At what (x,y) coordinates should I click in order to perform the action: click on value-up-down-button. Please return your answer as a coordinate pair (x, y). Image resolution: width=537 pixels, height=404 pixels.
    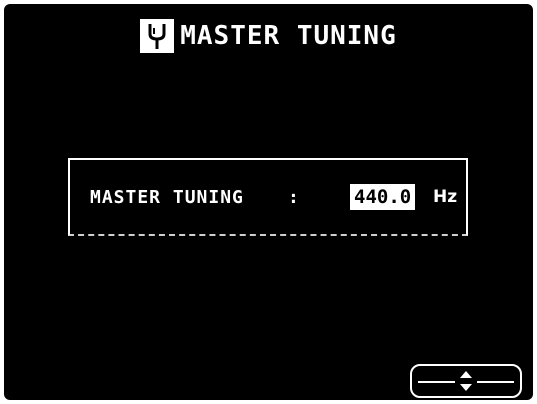
    Looking at the image, I should click on (466, 381).